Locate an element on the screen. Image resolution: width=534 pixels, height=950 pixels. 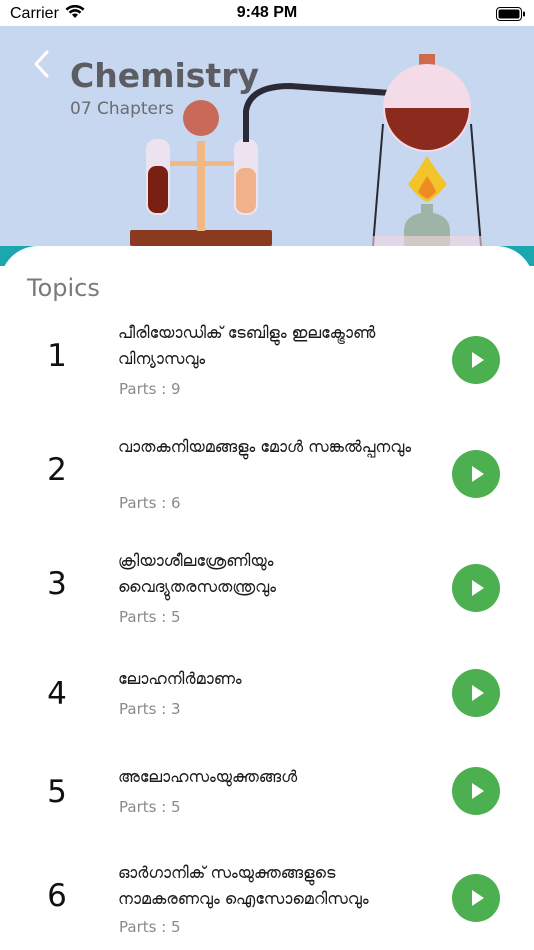
topic-number: 1 is located at coordinates (57, 356).